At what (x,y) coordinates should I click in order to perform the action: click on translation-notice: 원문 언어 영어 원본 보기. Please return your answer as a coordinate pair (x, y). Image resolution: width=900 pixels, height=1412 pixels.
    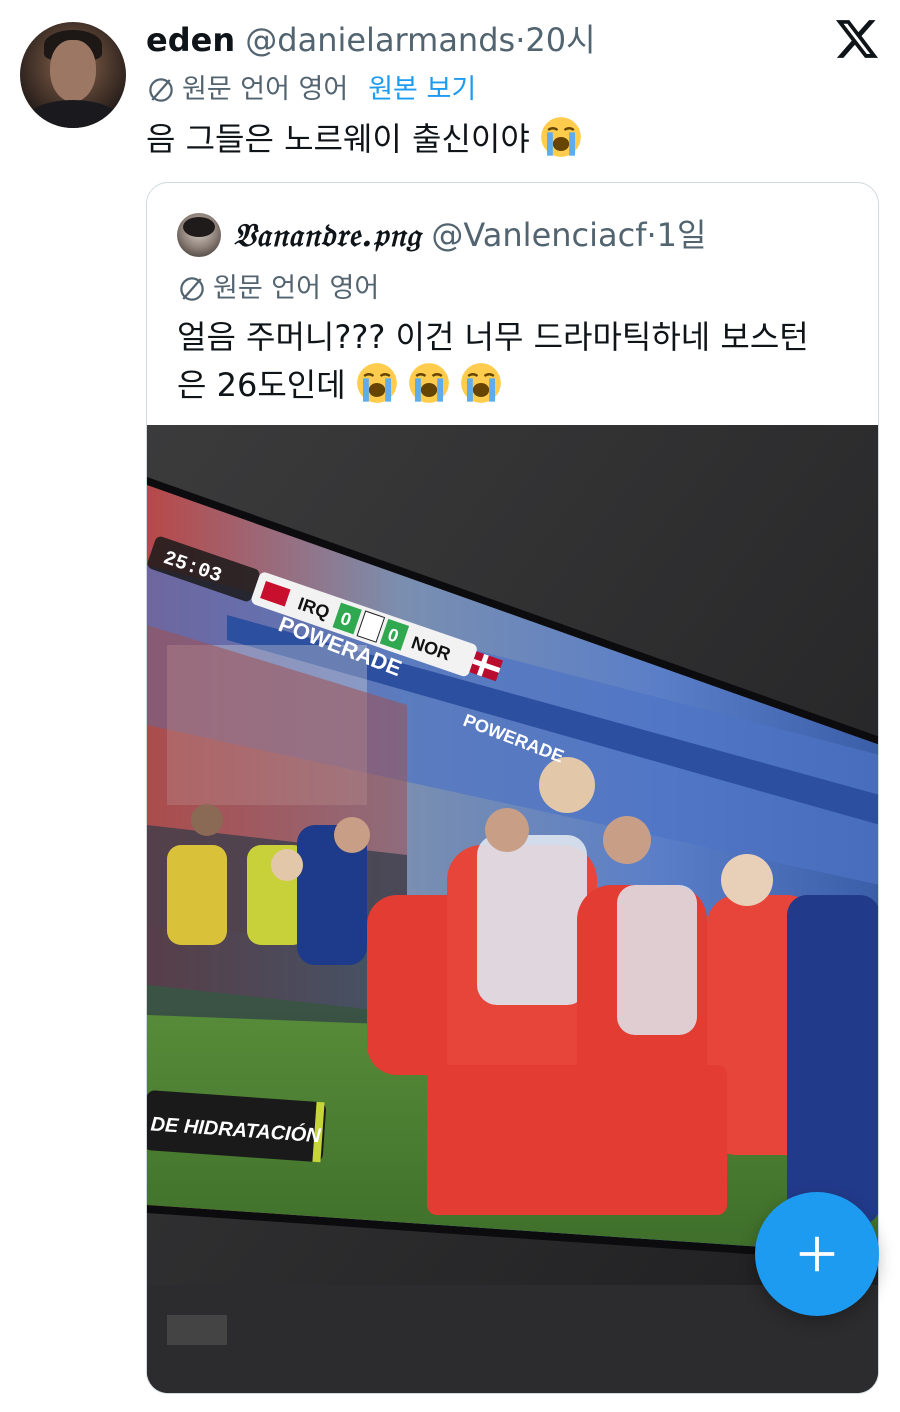
    Looking at the image, I should click on (311, 90).